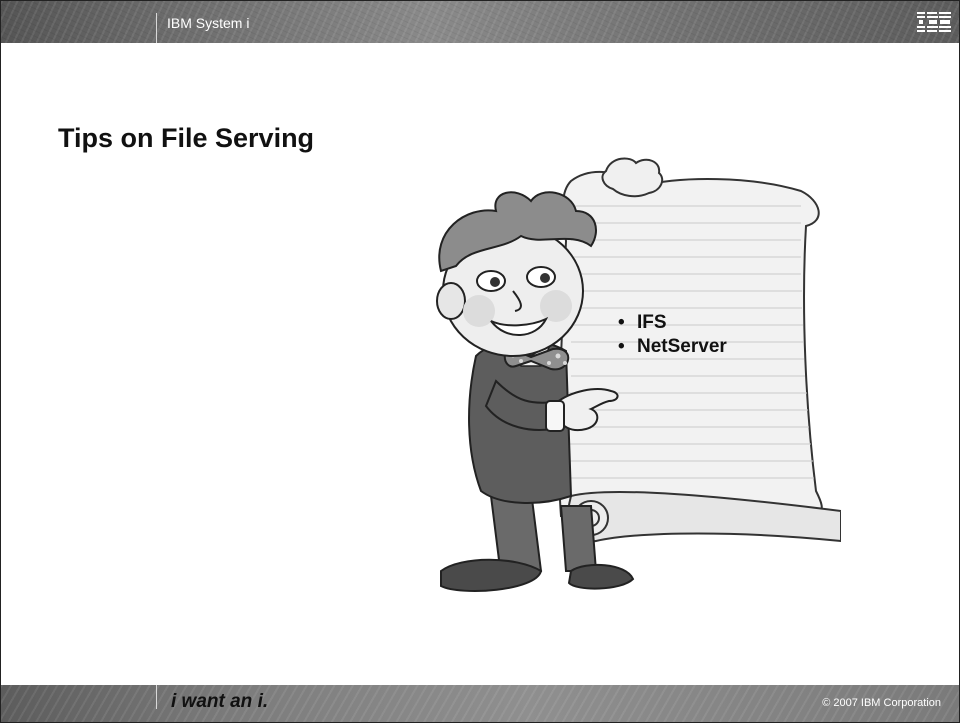  Describe the element at coordinates (672, 347) in the screenshot. I see `bullet-item: NetServer` at that location.